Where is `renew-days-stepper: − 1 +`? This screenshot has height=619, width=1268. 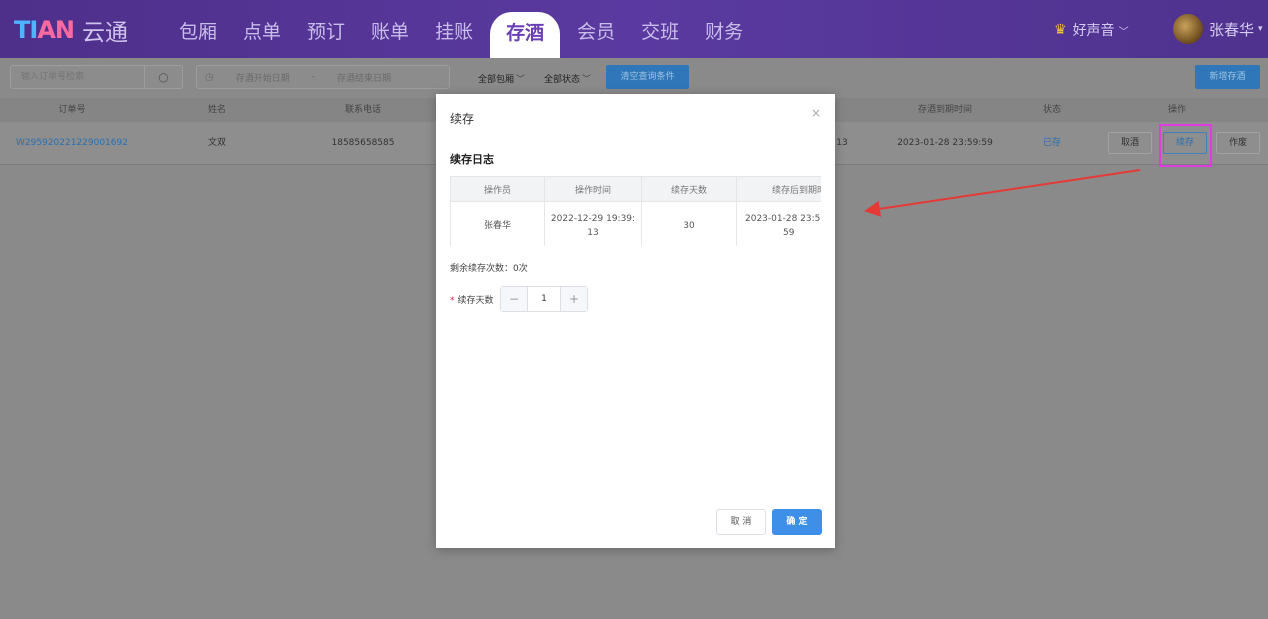
renew-days-stepper: − 1 + is located at coordinates (544, 299).